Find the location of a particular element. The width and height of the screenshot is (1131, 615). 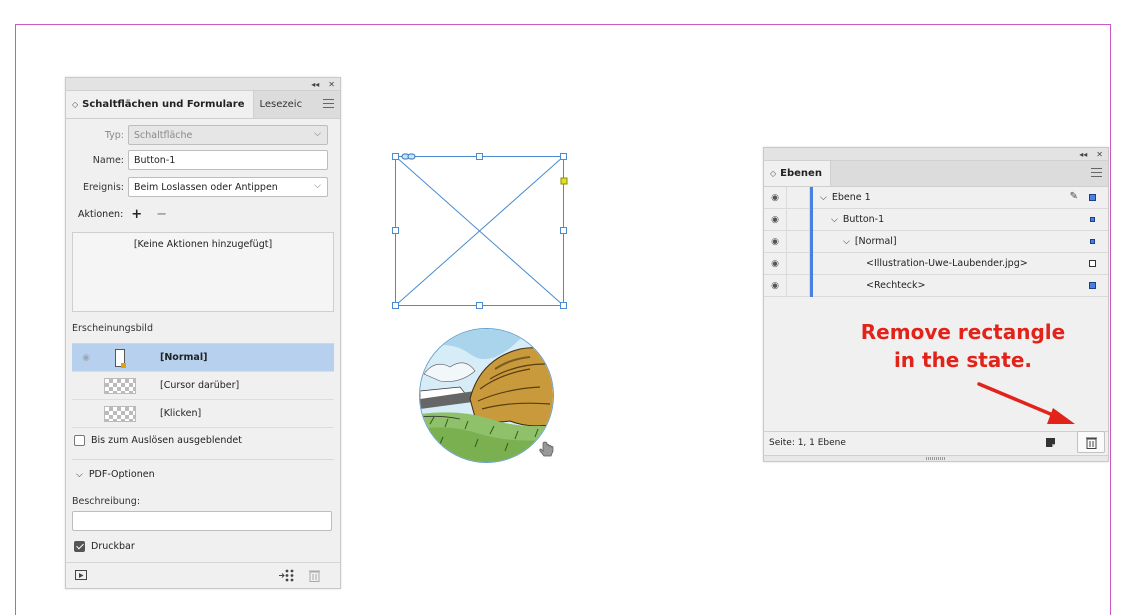

layer-row: ◉ ⌵ [Normal] is located at coordinates (936, 241).